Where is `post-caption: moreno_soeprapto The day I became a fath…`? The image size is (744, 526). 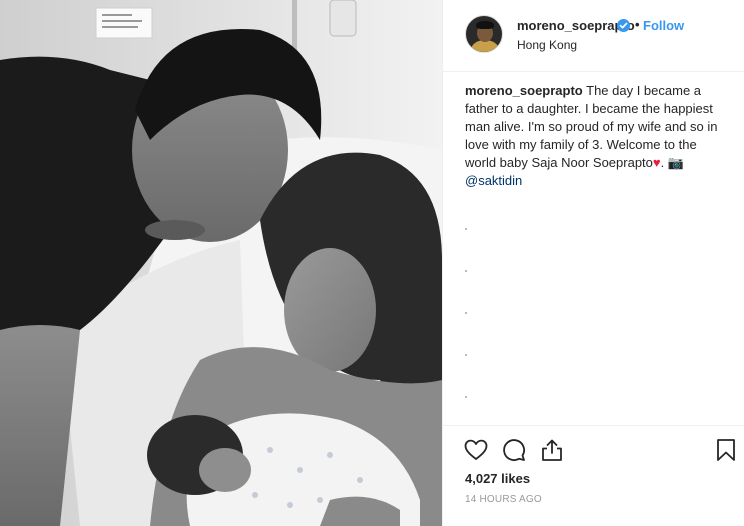 post-caption: moreno_soeprapto The day I became a fath… is located at coordinates (596, 136).